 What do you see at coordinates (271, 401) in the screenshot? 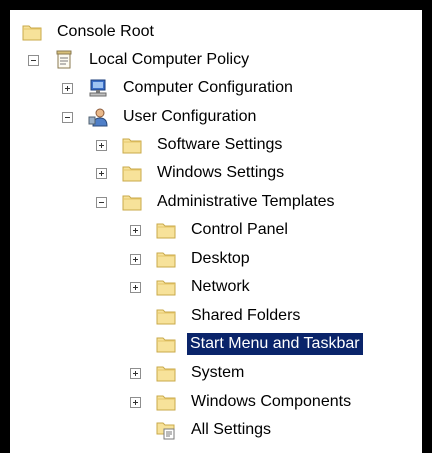
I see `tree-item-label: Windows Components` at bounding box center [271, 401].